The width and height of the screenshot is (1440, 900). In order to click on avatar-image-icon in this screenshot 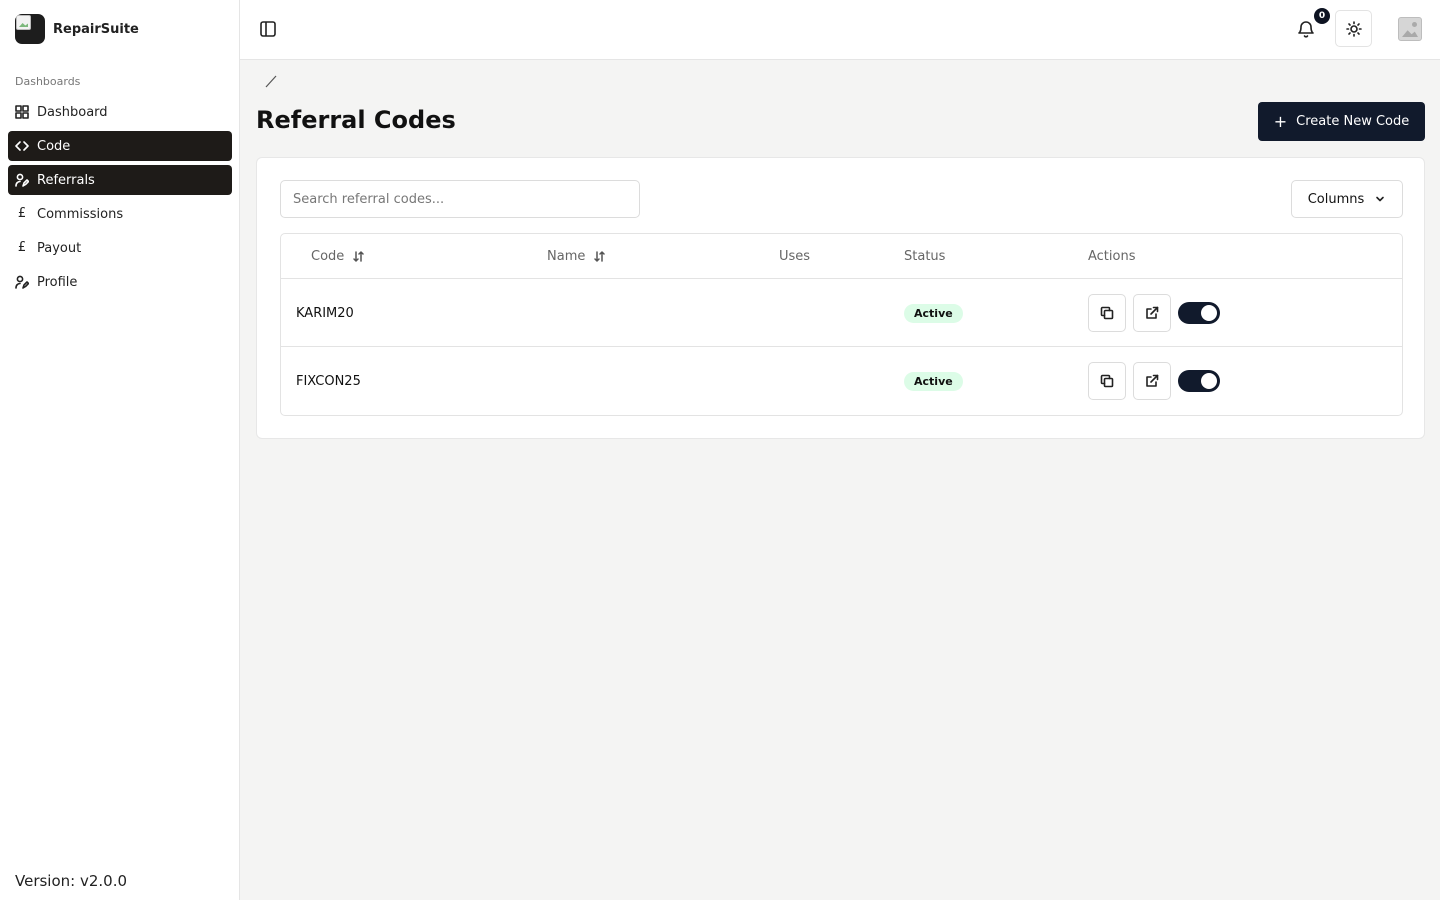, I will do `click(1410, 29)`.